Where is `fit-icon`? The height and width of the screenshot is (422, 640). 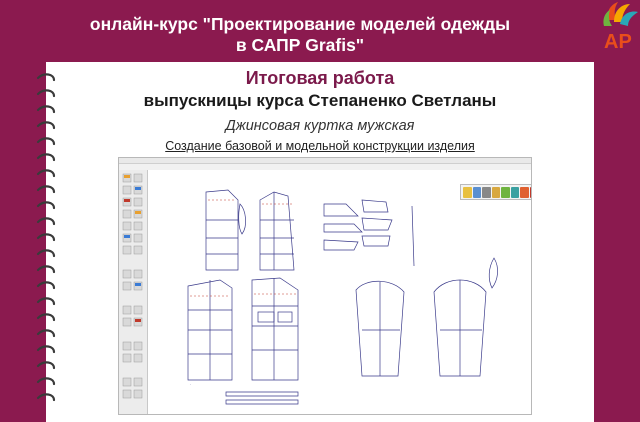 fit-icon is located at coordinates (524, 192).